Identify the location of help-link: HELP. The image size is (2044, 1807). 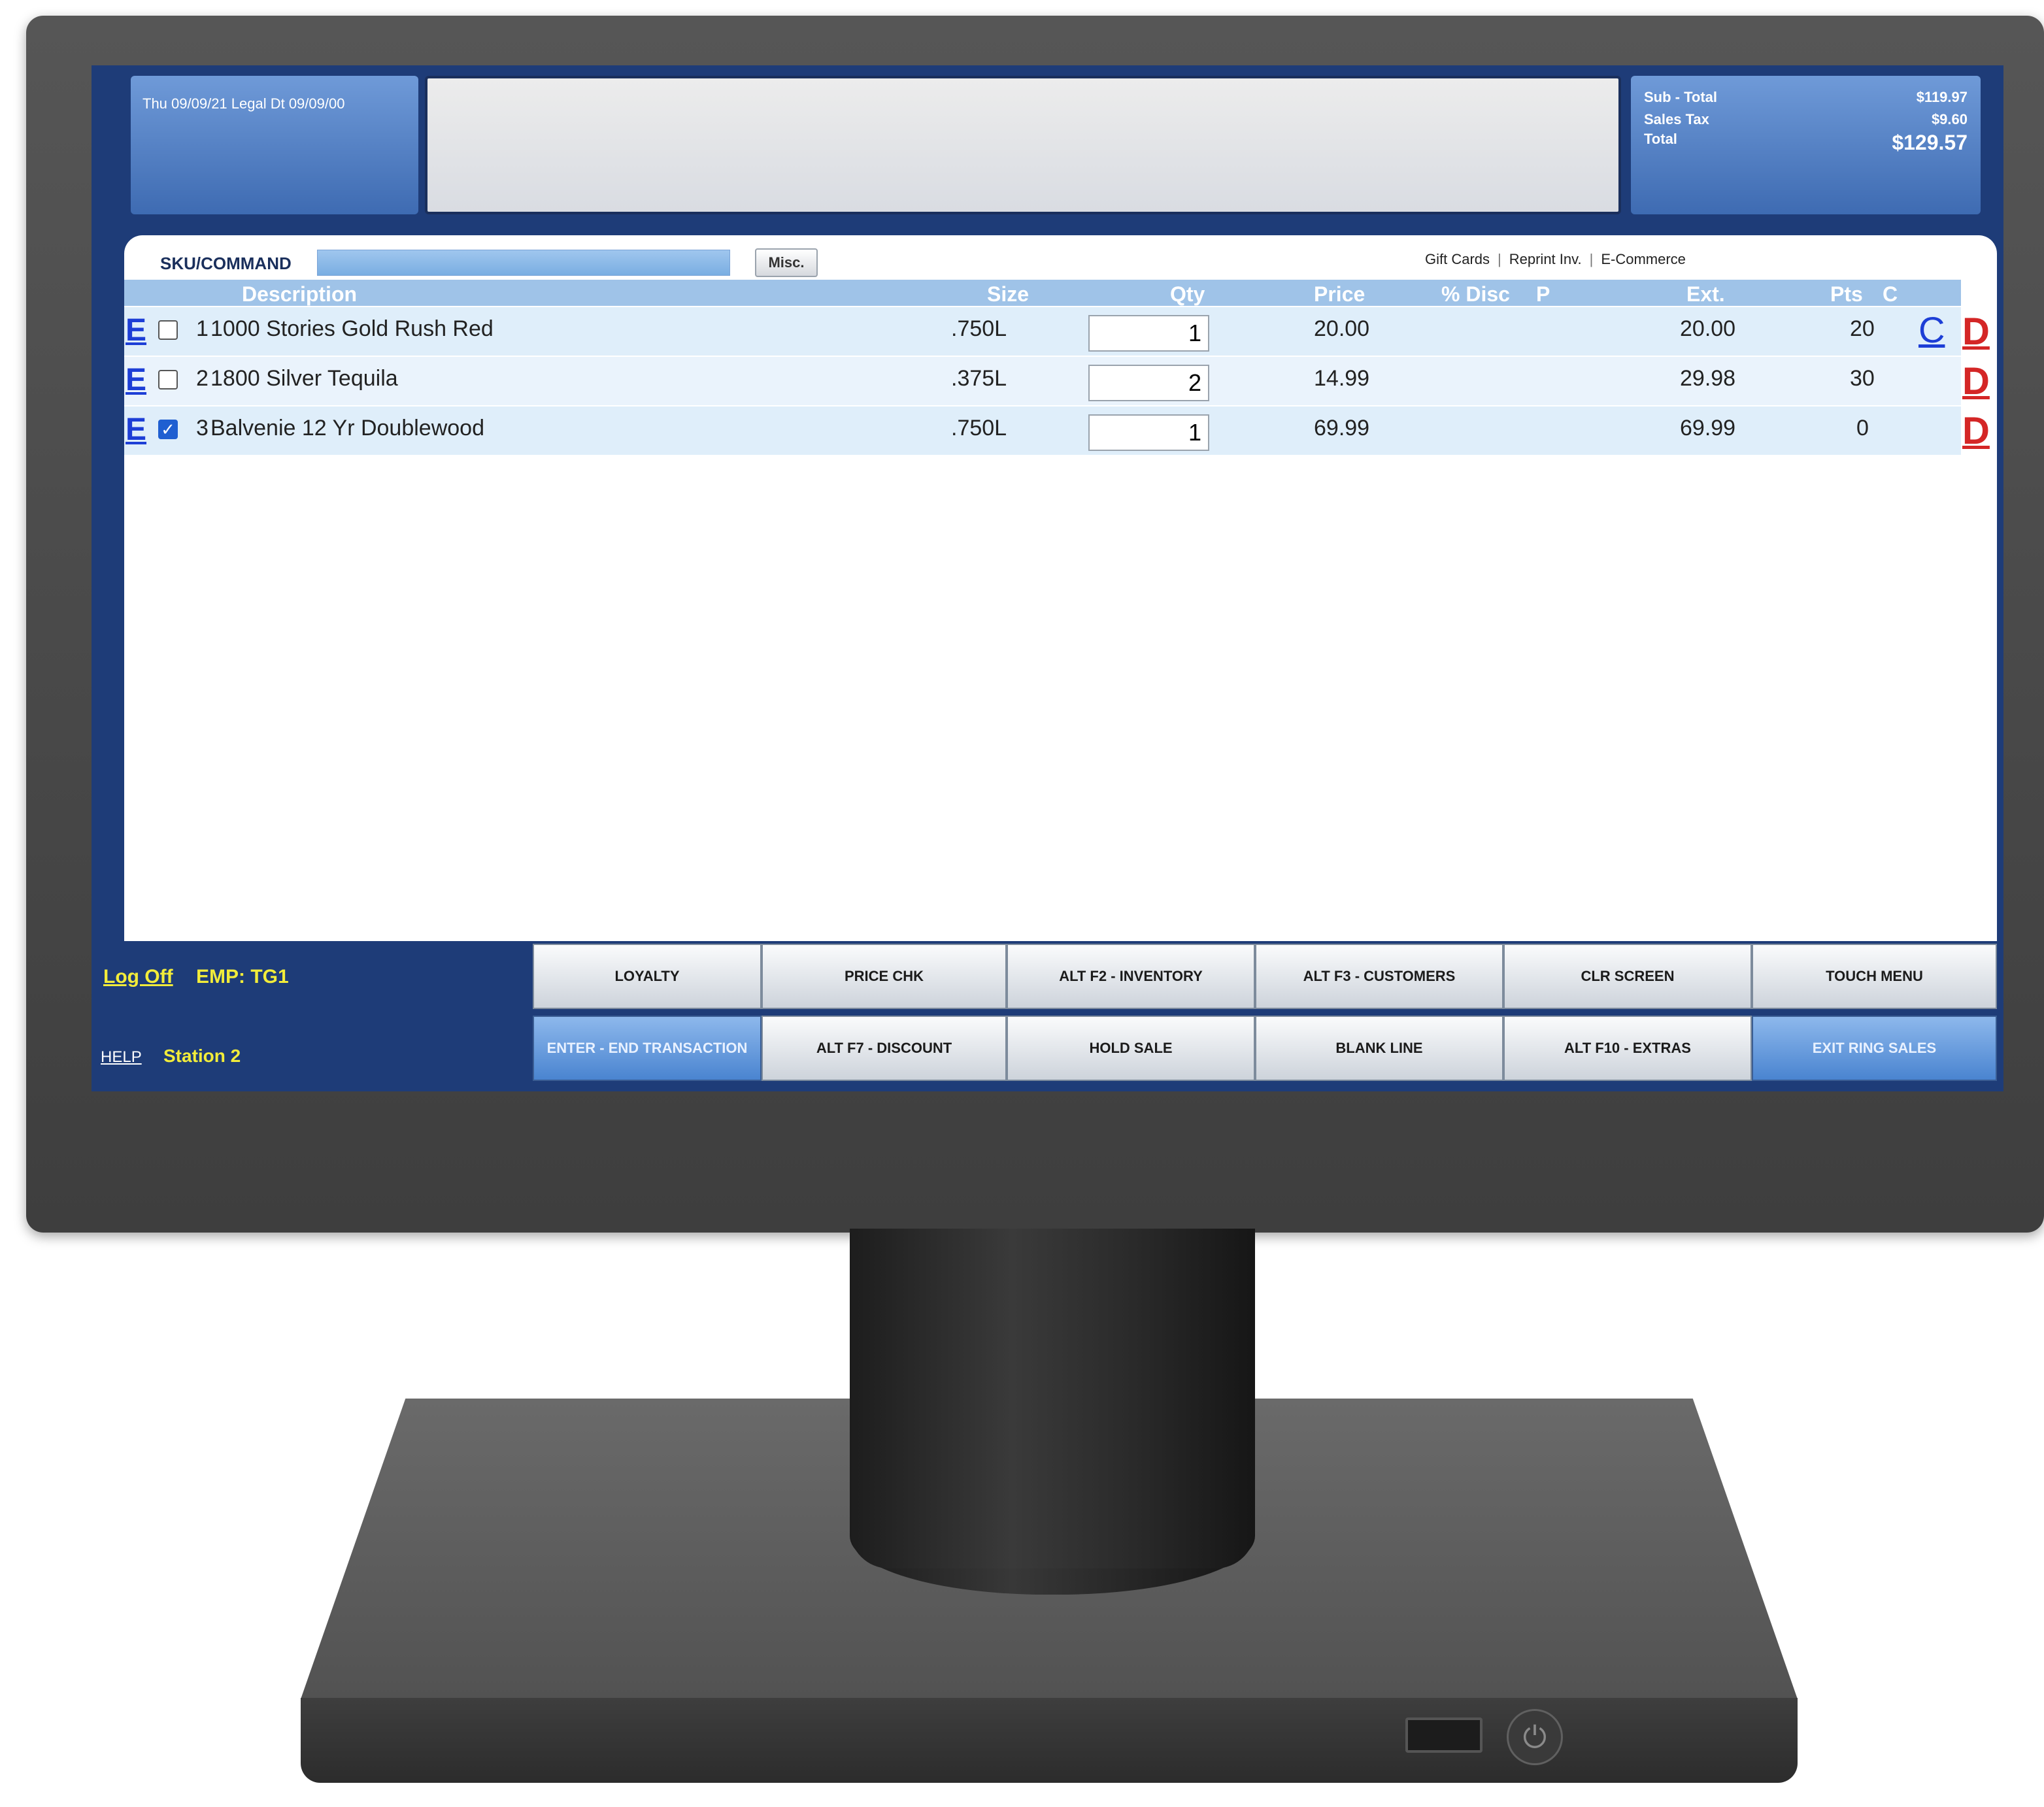
(122, 1057).